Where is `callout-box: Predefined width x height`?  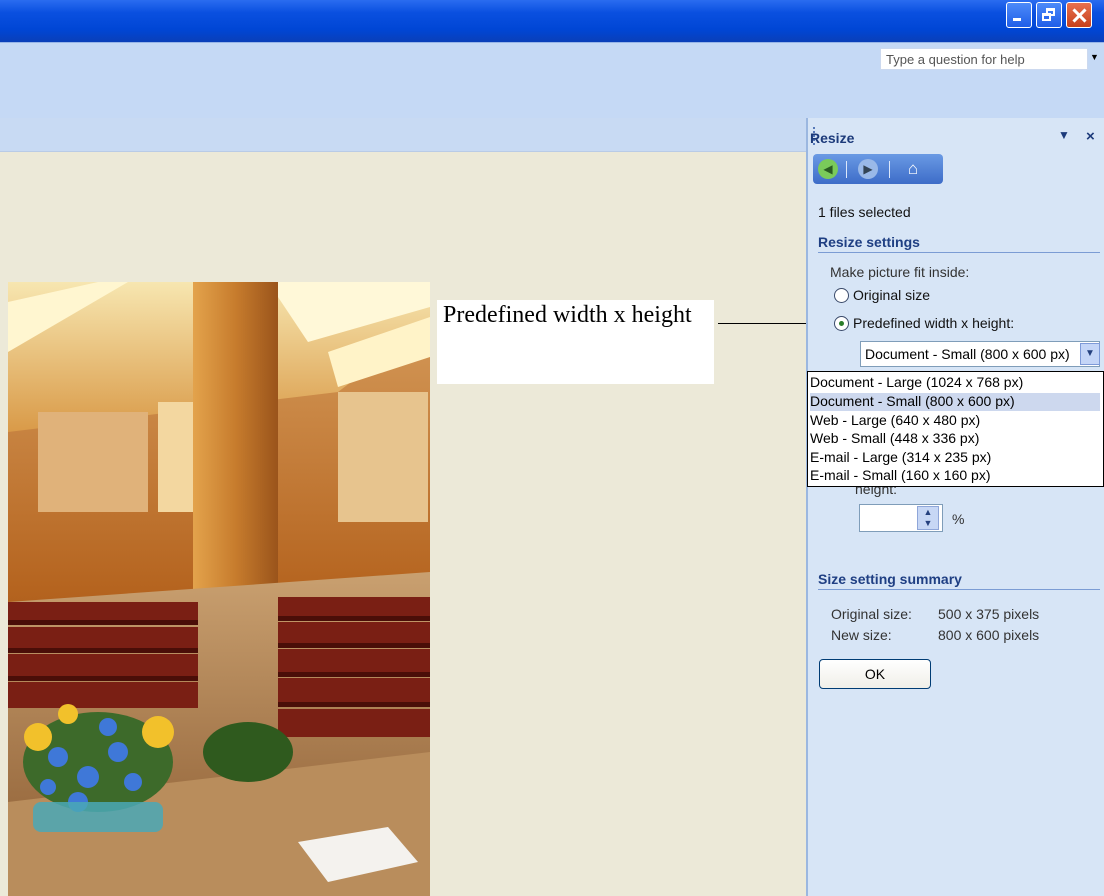 callout-box: Predefined width x height is located at coordinates (575, 342).